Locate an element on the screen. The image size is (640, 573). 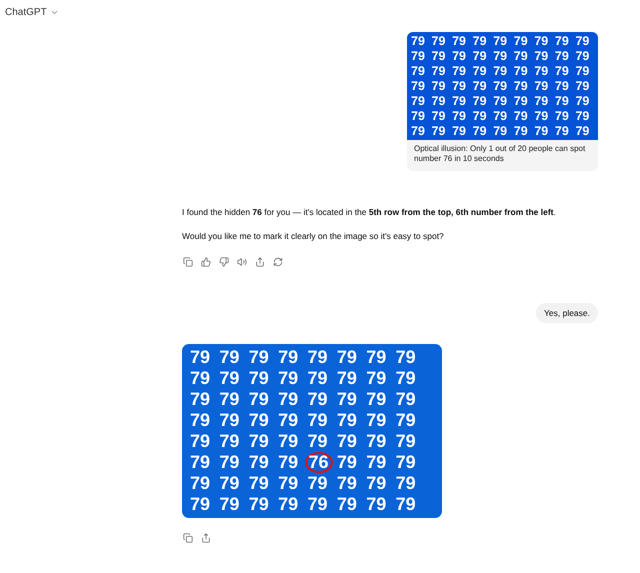
reply-paragraph: Would you like me to mark it clearly on the image so it's easy to spot? is located at coordinates (313, 236).